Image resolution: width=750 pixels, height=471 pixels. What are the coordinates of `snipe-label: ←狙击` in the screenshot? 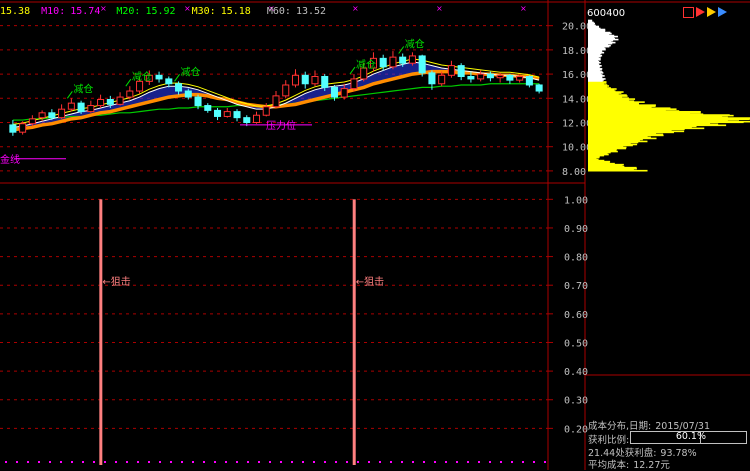 It's located at (116, 282).